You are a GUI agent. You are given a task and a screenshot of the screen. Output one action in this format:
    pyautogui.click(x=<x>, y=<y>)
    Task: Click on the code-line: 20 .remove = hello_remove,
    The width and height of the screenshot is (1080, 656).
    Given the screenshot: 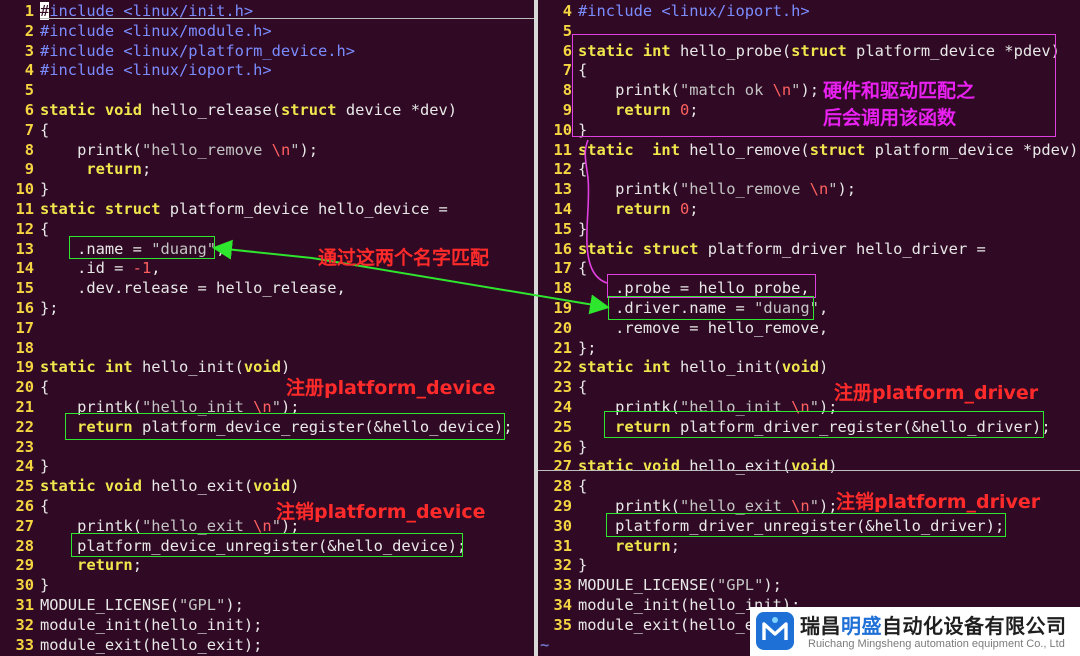 What is the action you would take?
    pyautogui.click(x=683, y=328)
    